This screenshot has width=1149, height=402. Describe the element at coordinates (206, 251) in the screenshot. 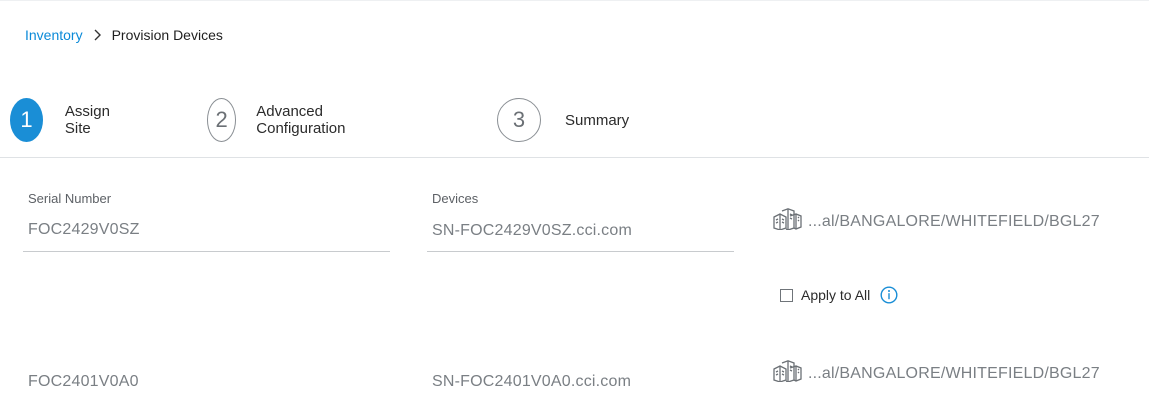

I see `serial-number-underline` at that location.